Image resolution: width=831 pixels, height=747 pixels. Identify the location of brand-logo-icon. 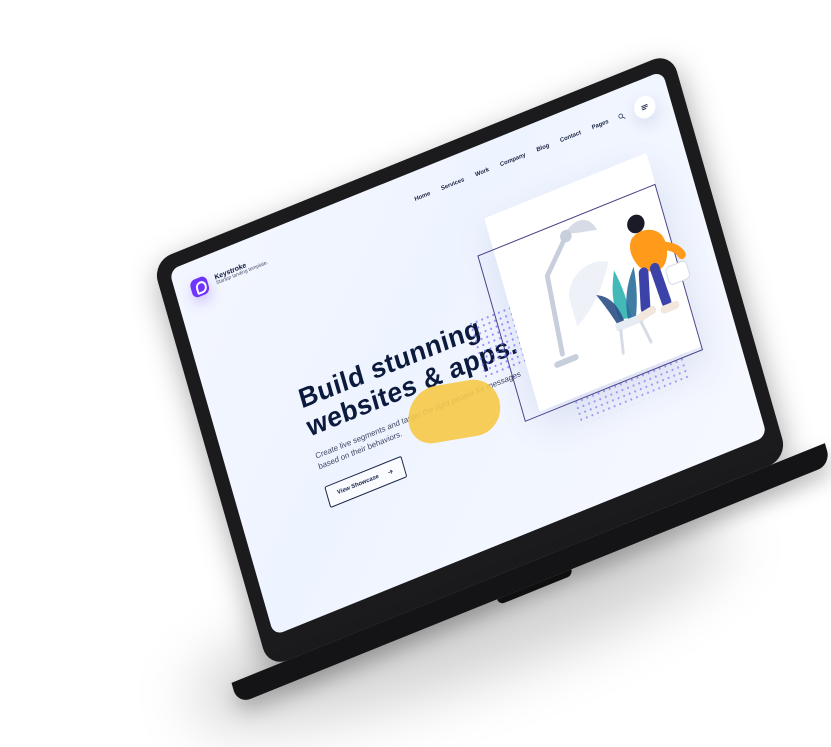
(199, 287).